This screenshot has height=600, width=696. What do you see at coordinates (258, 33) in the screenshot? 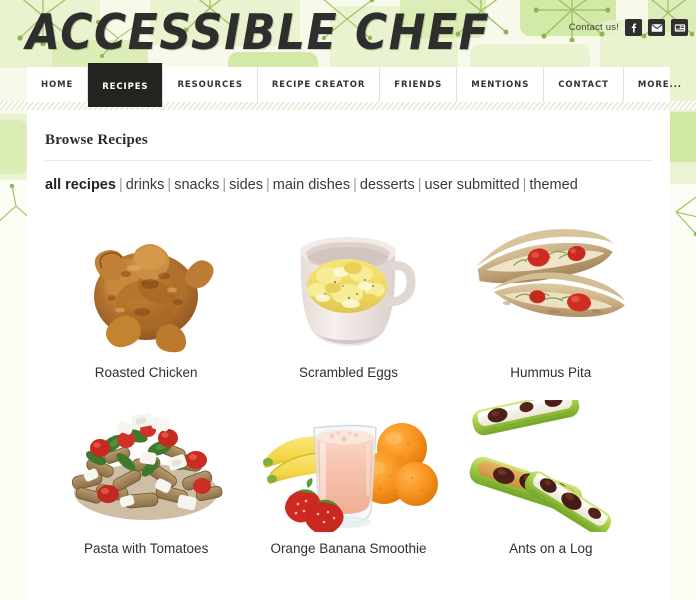
I see `site-logo-title: ACCESSIBLE CHEF` at bounding box center [258, 33].